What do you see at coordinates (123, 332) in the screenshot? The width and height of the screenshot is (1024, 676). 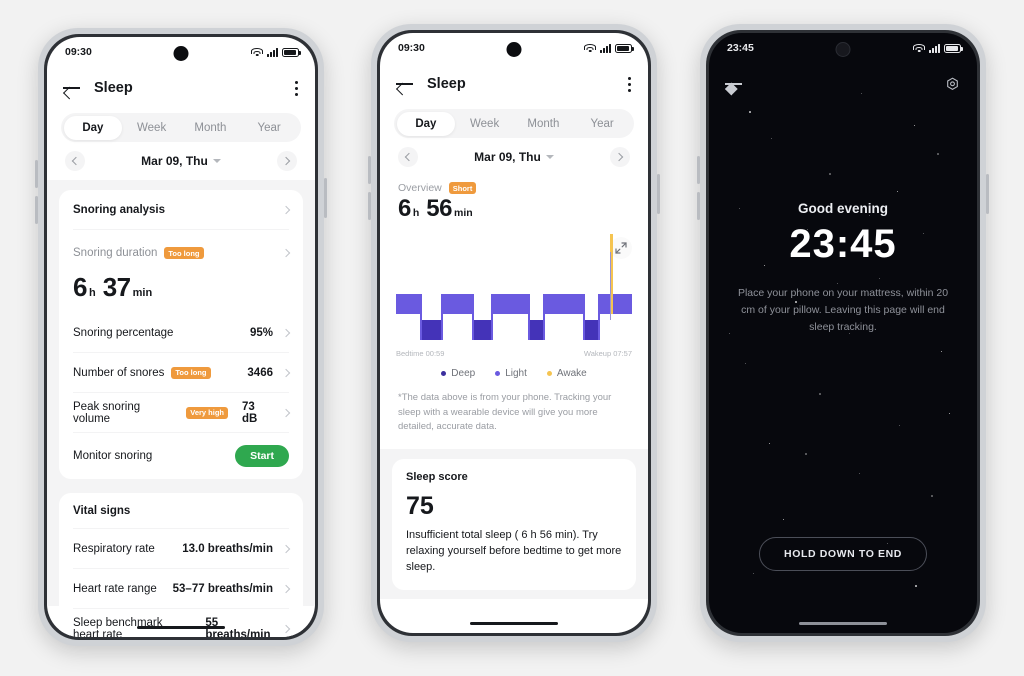 I see `row-label: Snoring percentage` at bounding box center [123, 332].